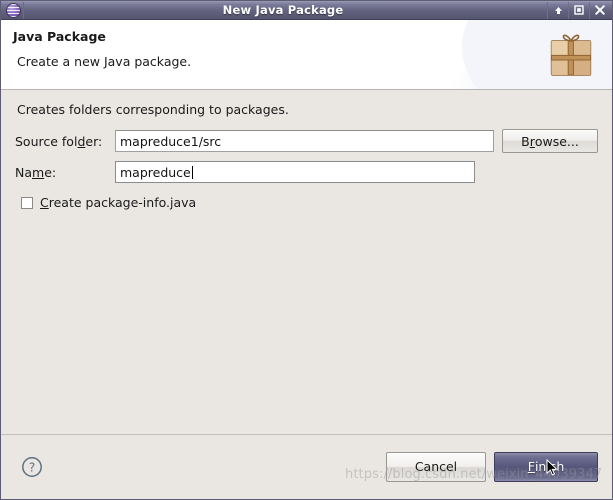 This screenshot has height=500, width=613. Describe the element at coordinates (122, 202) in the screenshot. I see `package-info-label-after: reate package-info.java` at that location.